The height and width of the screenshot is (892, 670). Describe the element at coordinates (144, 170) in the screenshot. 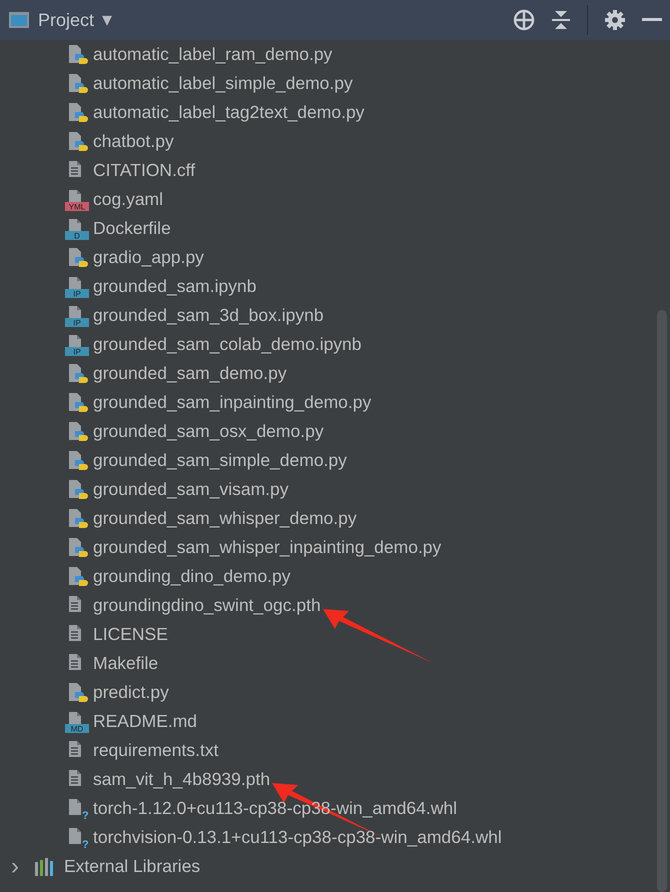

I see `file-name: CITATION.cff` at that location.